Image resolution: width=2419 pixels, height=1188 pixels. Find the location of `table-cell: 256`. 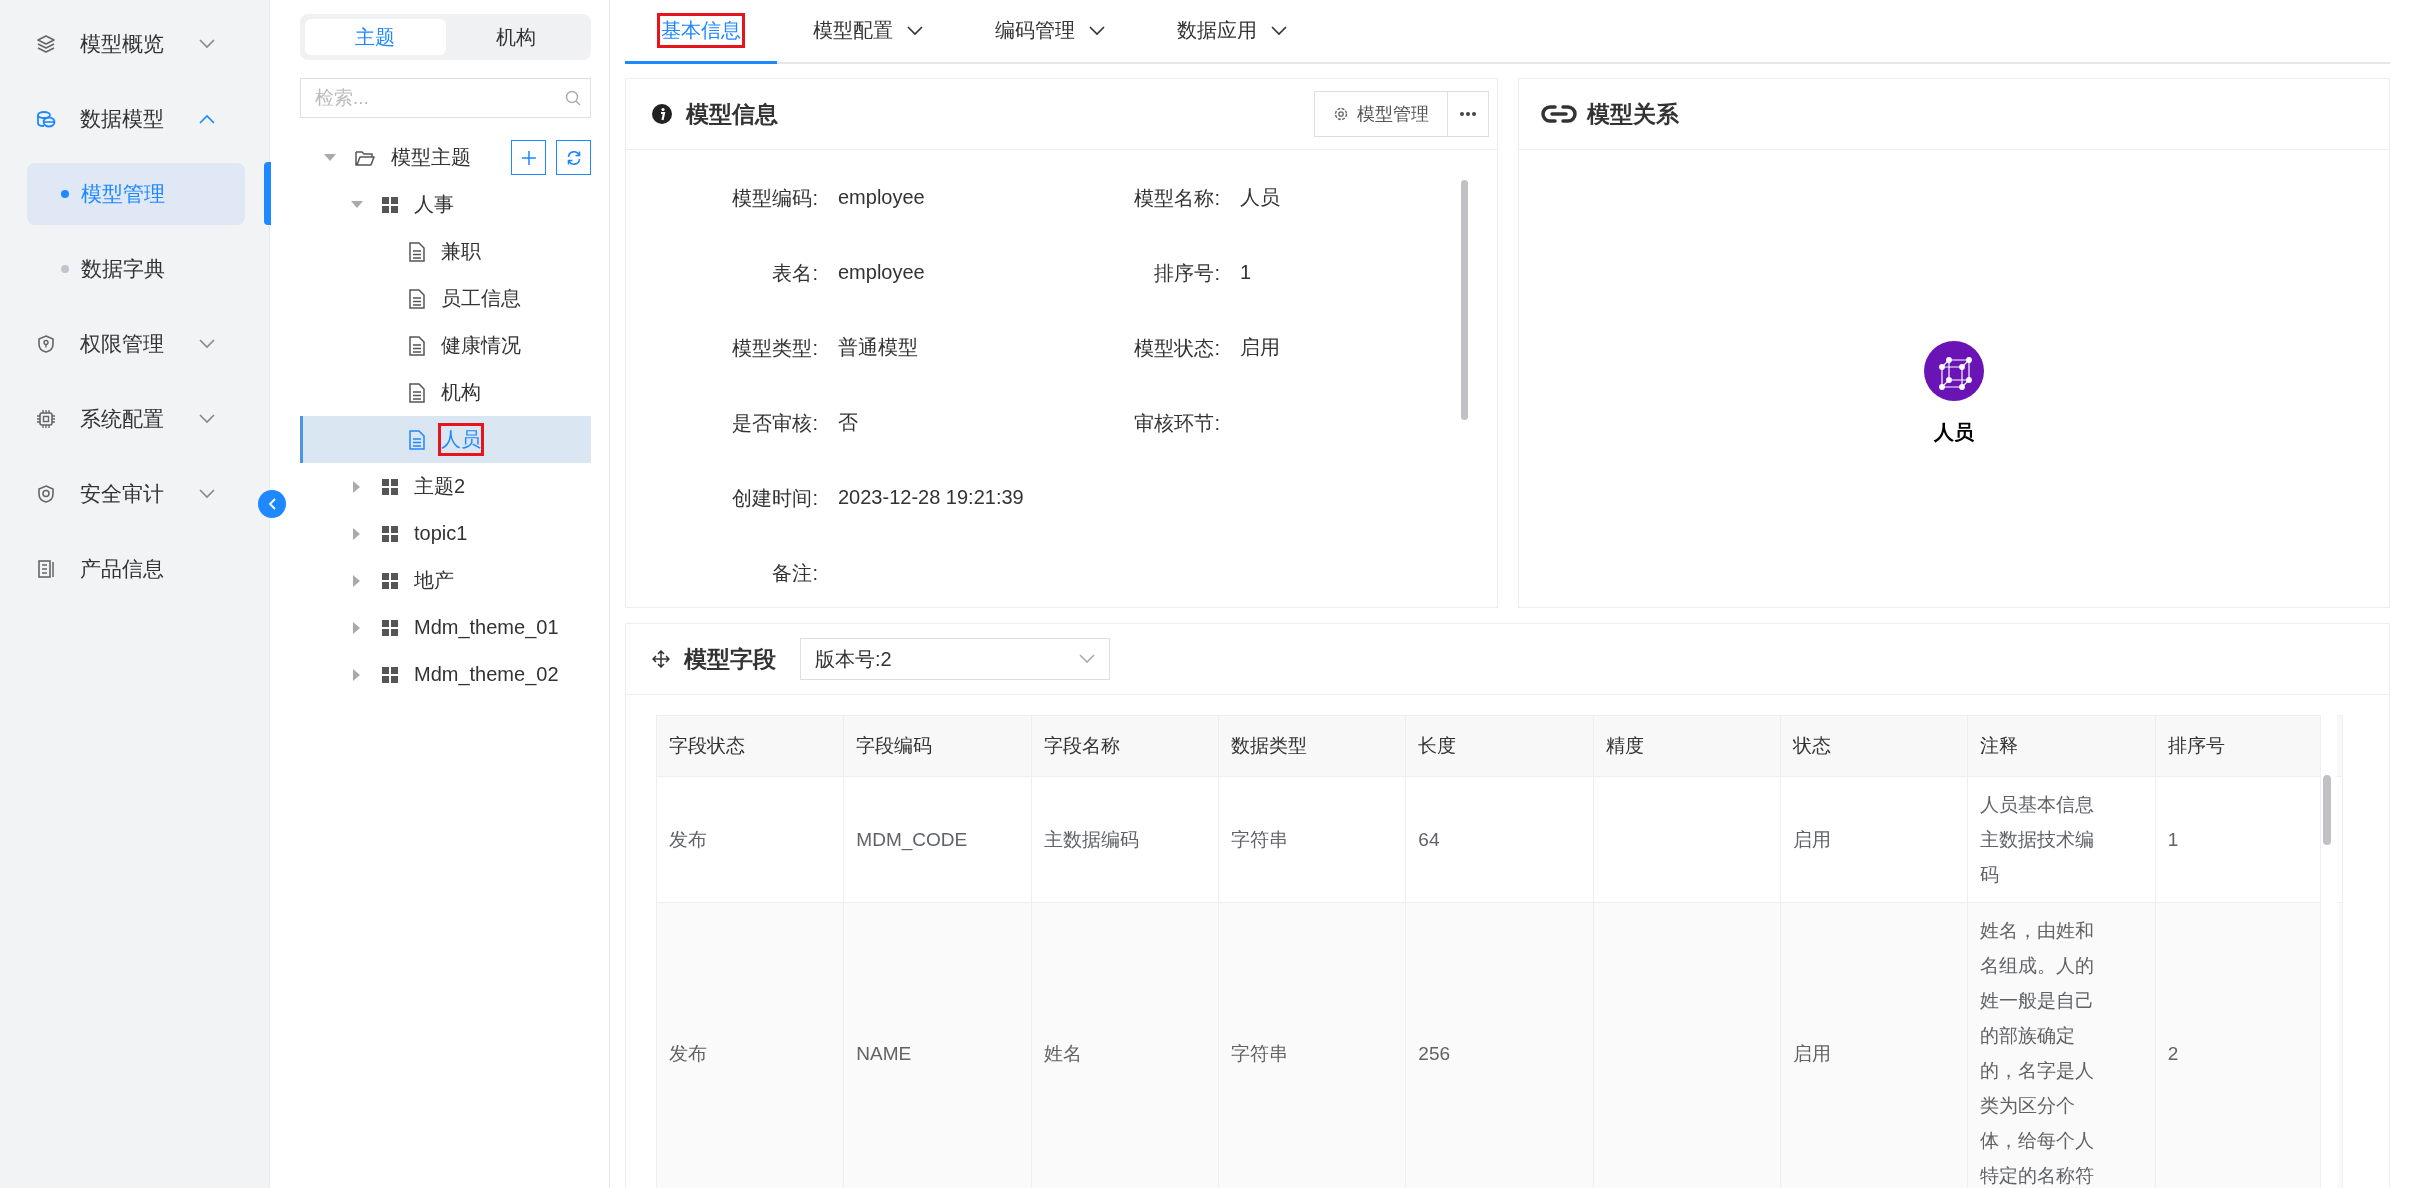

table-cell: 256 is located at coordinates (1499, 1045).